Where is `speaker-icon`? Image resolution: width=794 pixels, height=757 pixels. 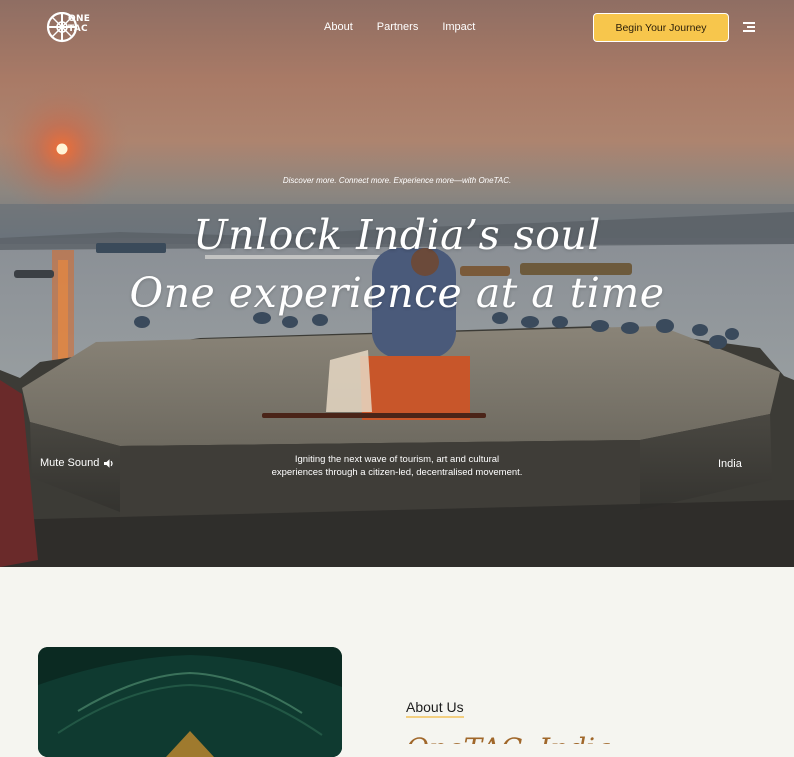
speaker-icon is located at coordinates (108, 463).